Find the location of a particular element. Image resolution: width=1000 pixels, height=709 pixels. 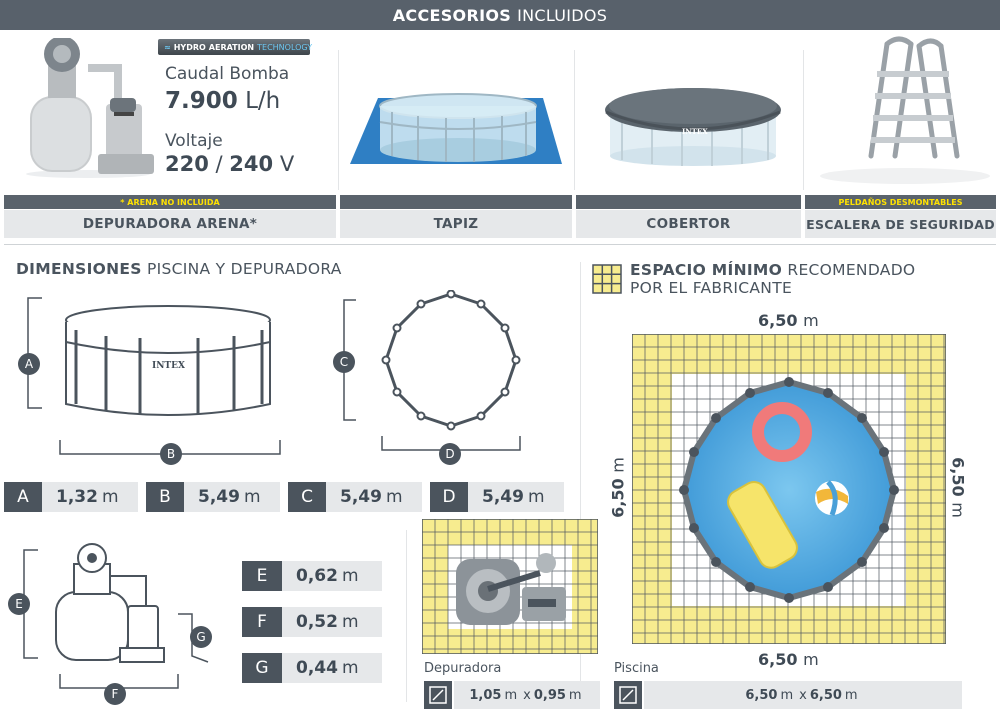

volt-unit: V is located at coordinates (287, 164).